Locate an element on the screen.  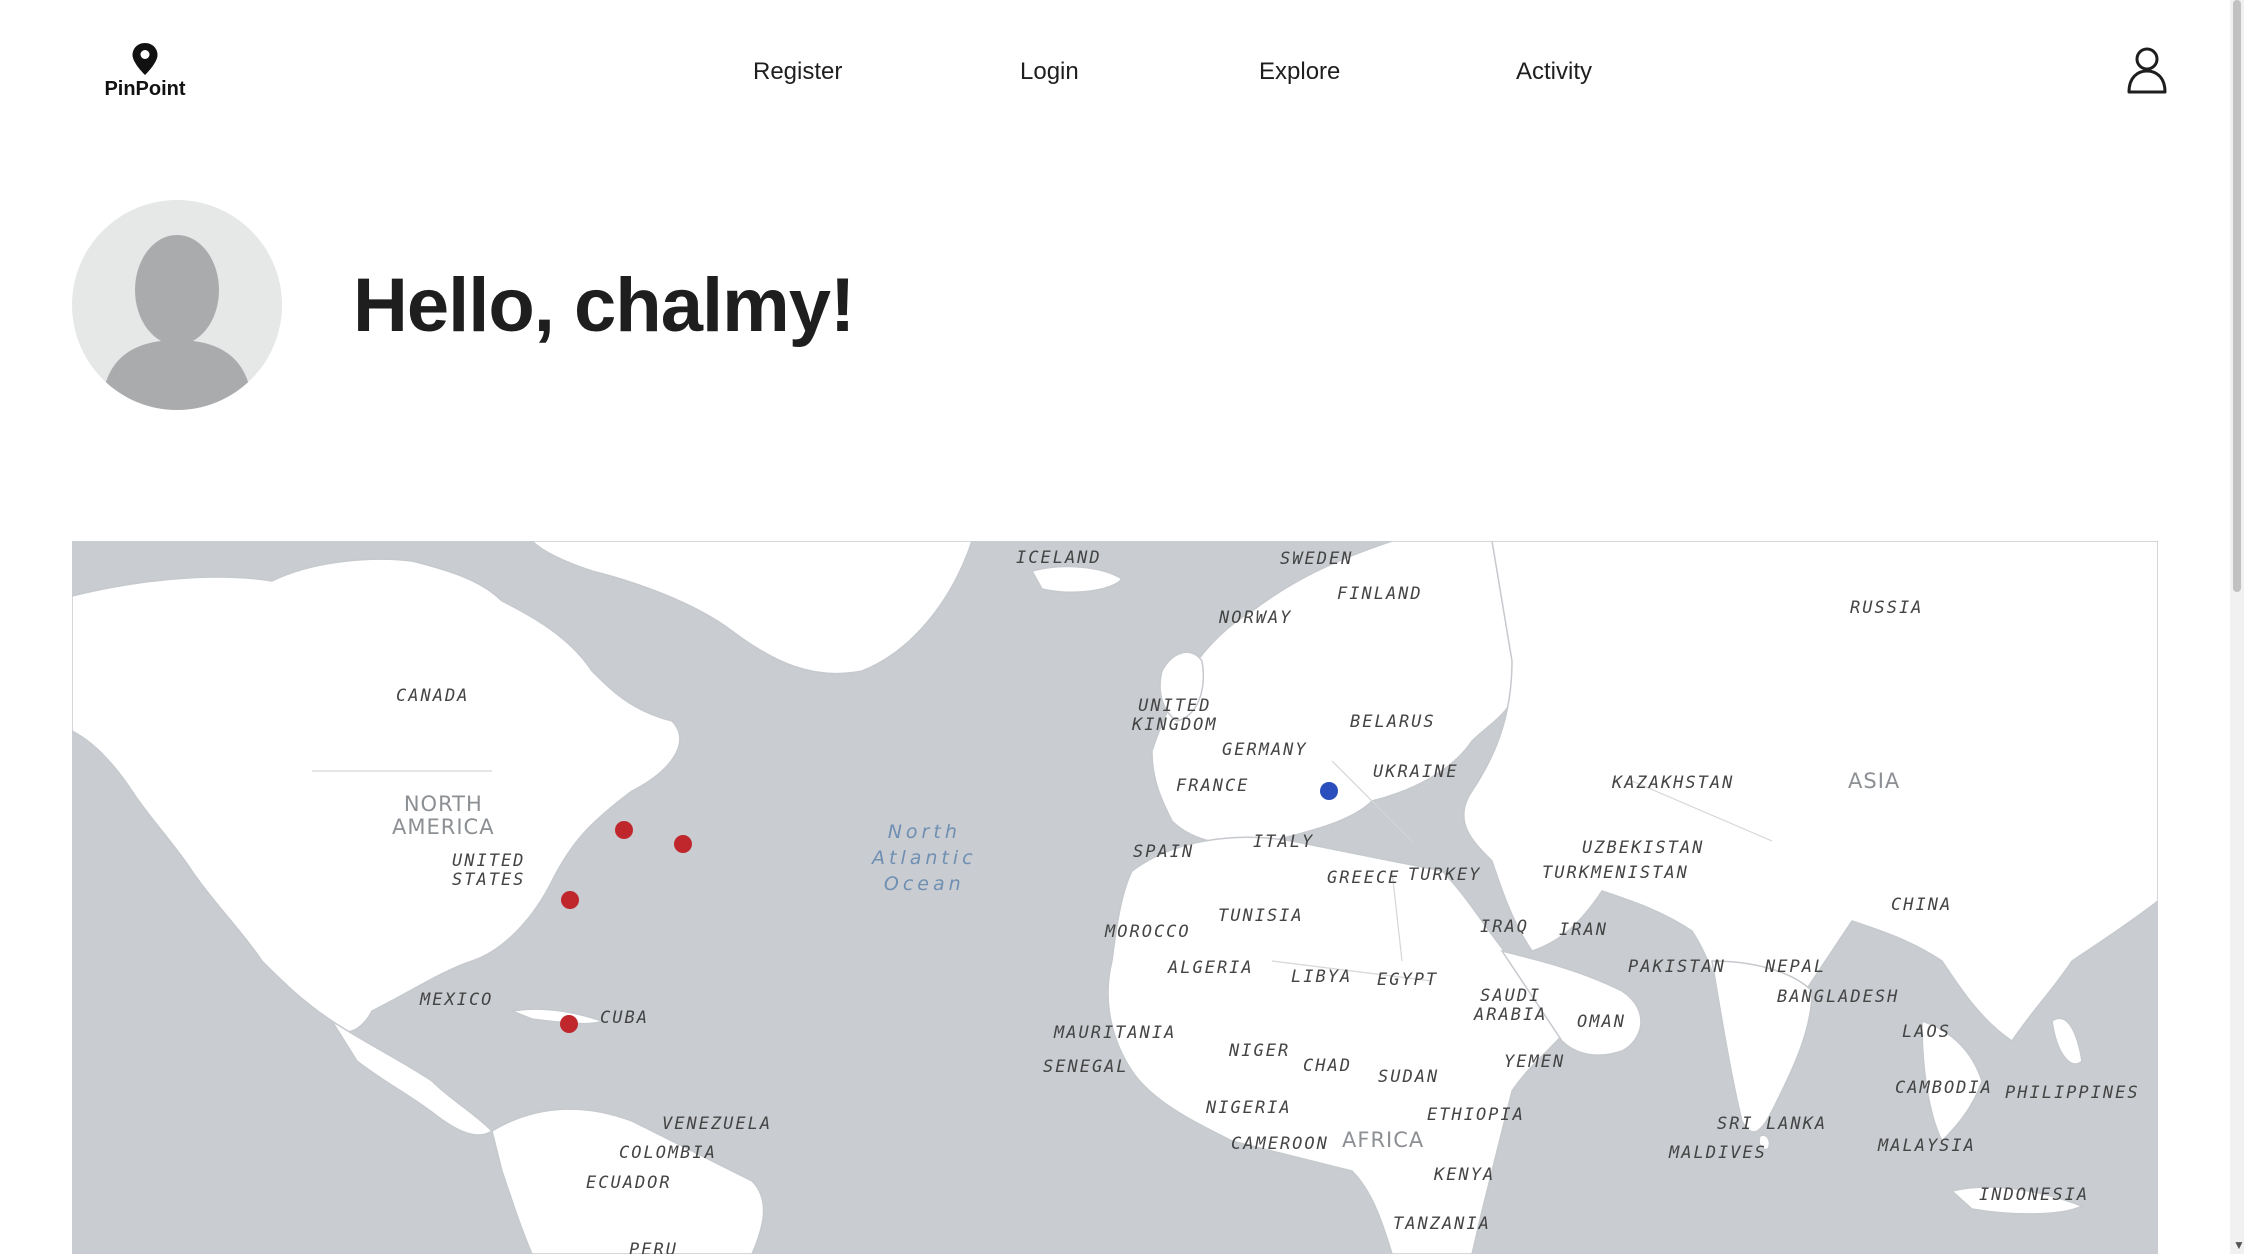
visited-pin-toronto is located at coordinates (624, 830).